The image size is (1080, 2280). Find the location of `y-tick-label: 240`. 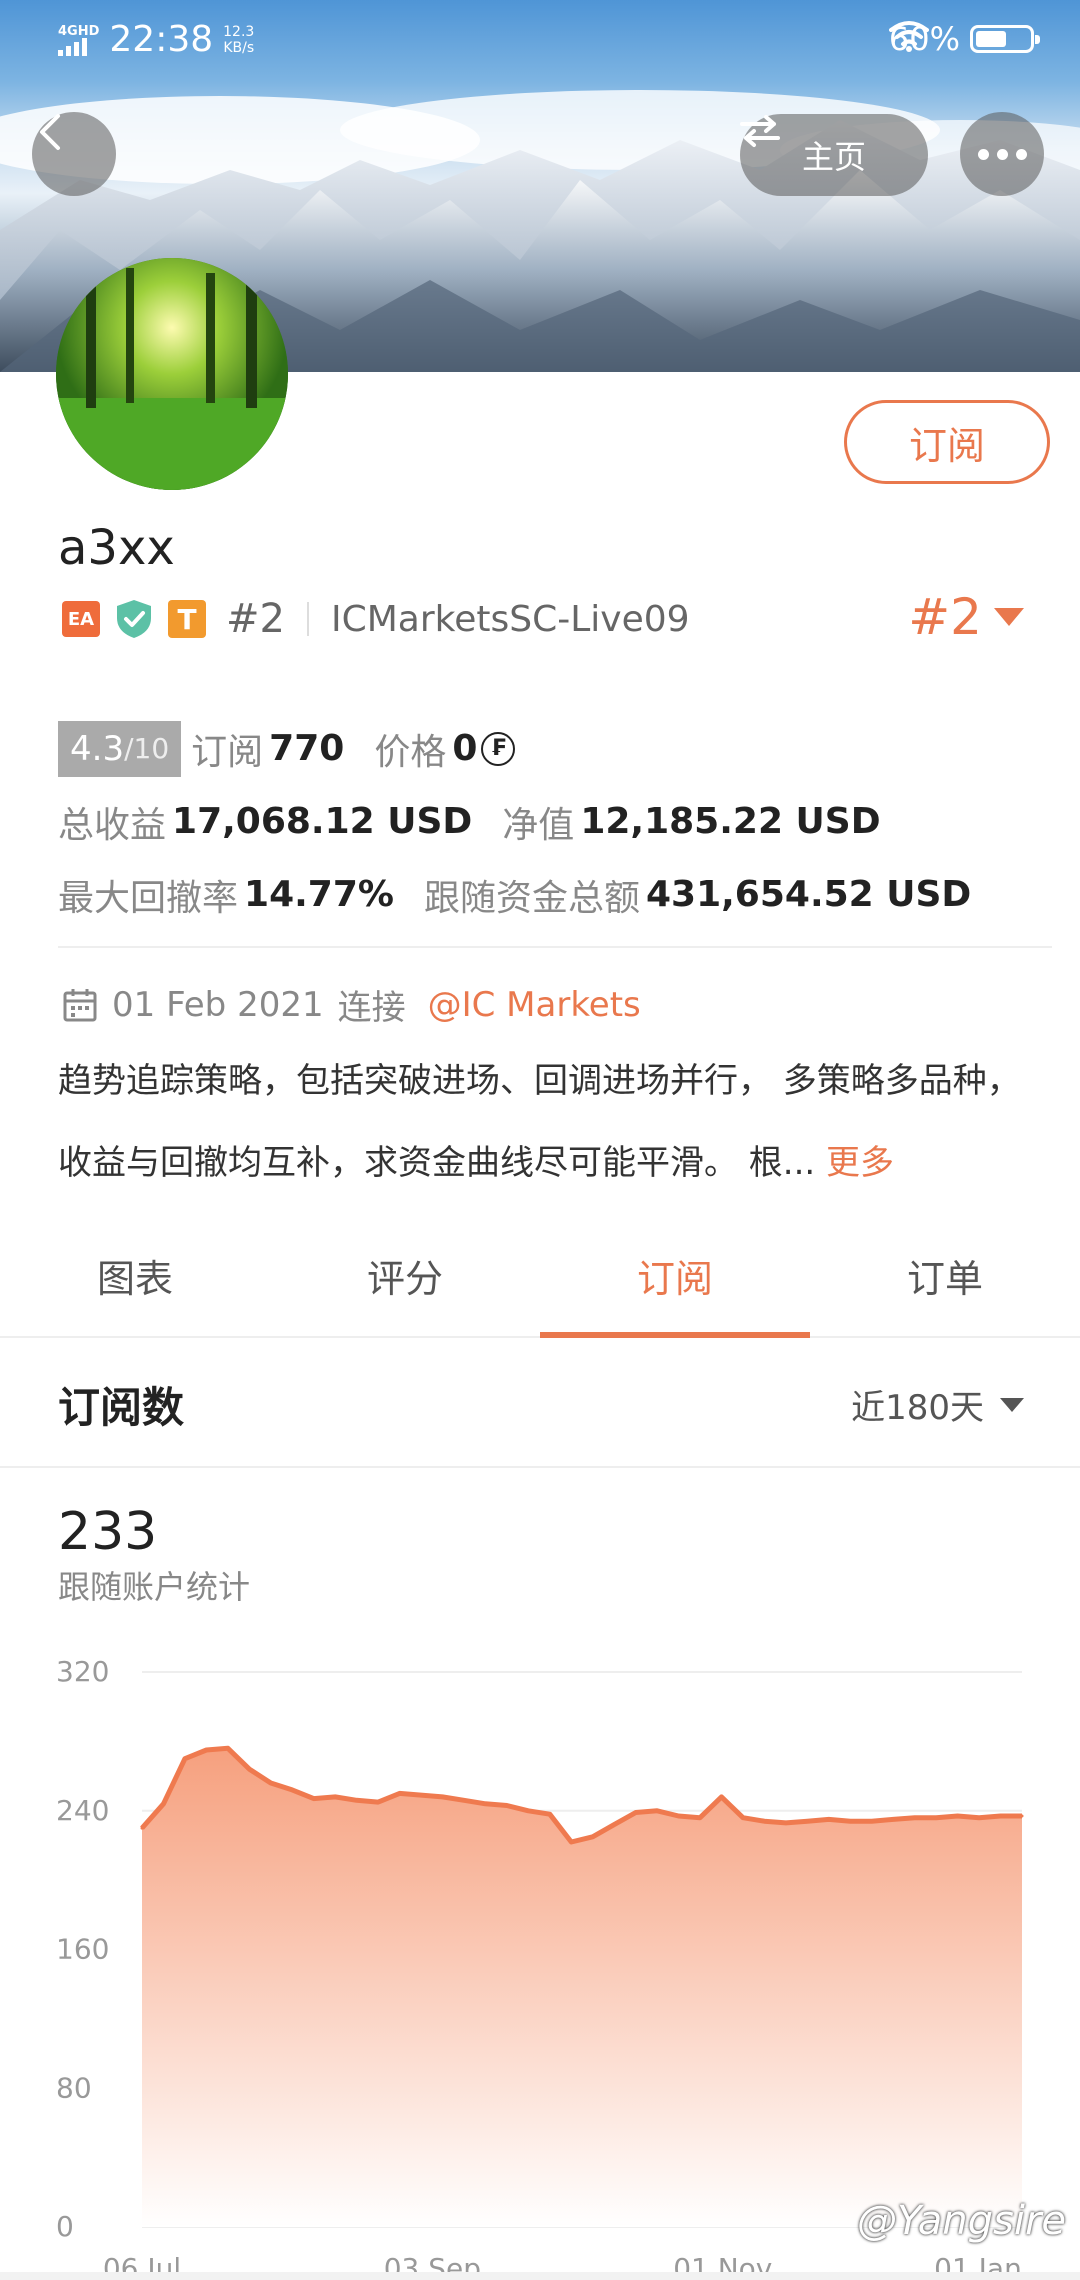

y-tick-label: 240 is located at coordinates (82, 1810).